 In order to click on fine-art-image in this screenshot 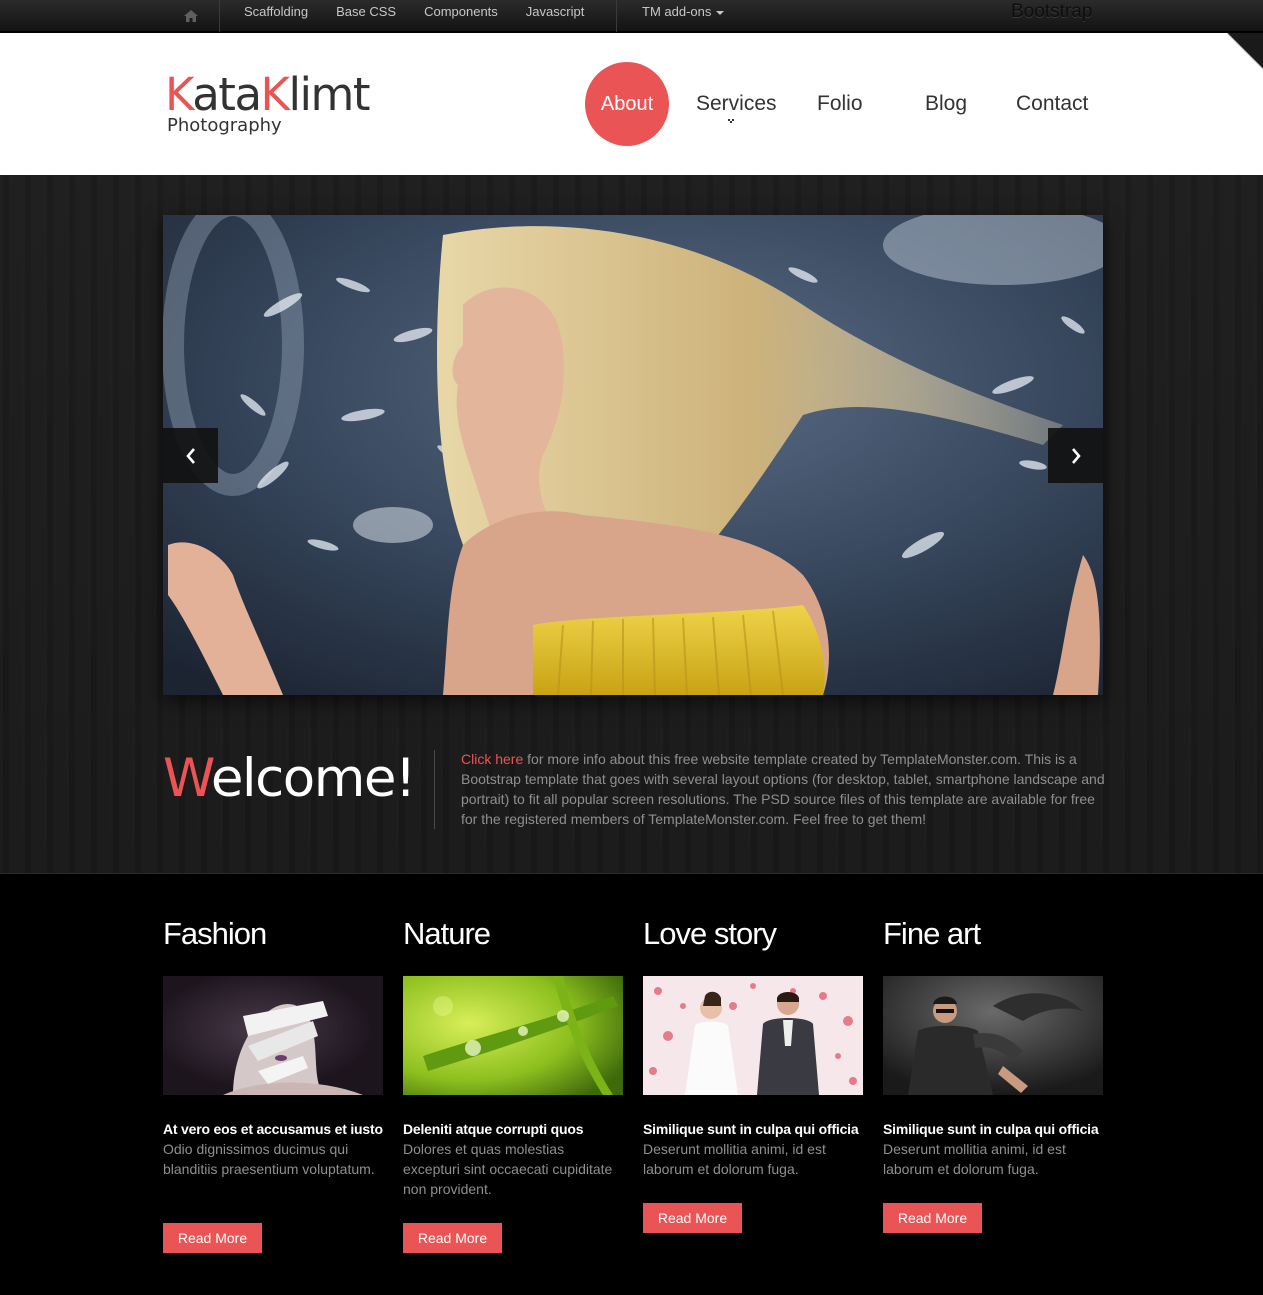, I will do `click(993, 1035)`.